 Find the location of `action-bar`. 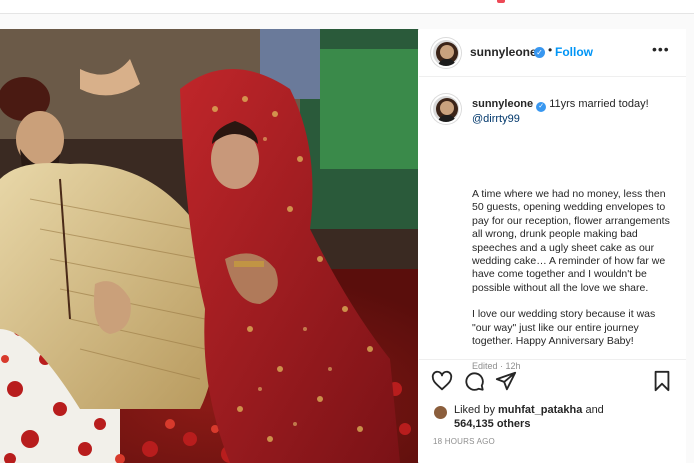

action-bar is located at coordinates (552, 379).